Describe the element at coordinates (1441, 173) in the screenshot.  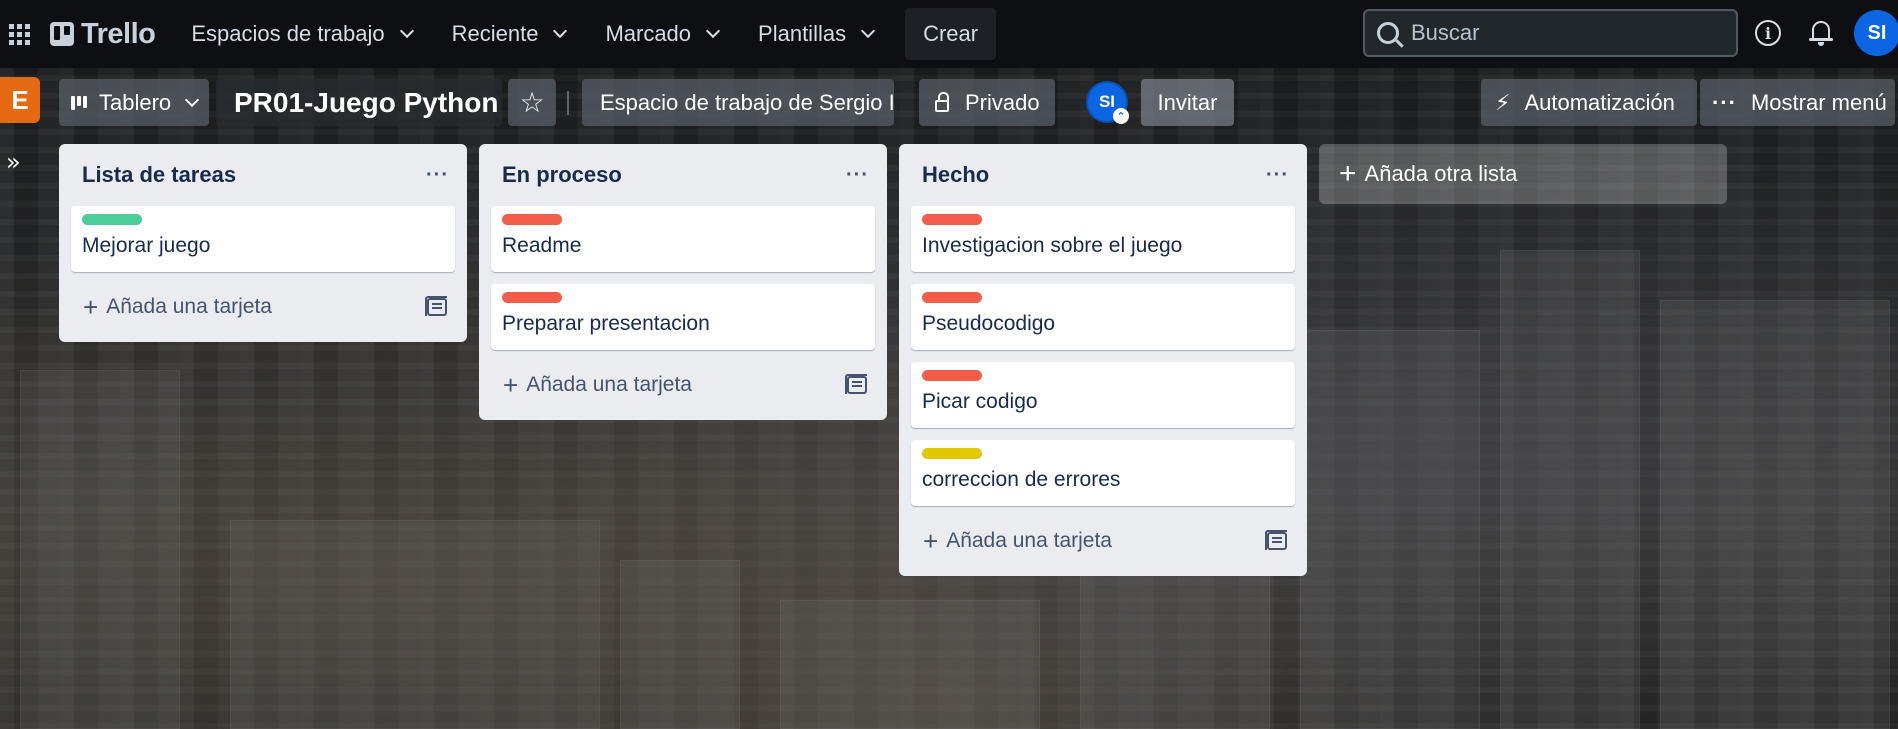
I see `add-list-label: Añada otra lista` at that location.